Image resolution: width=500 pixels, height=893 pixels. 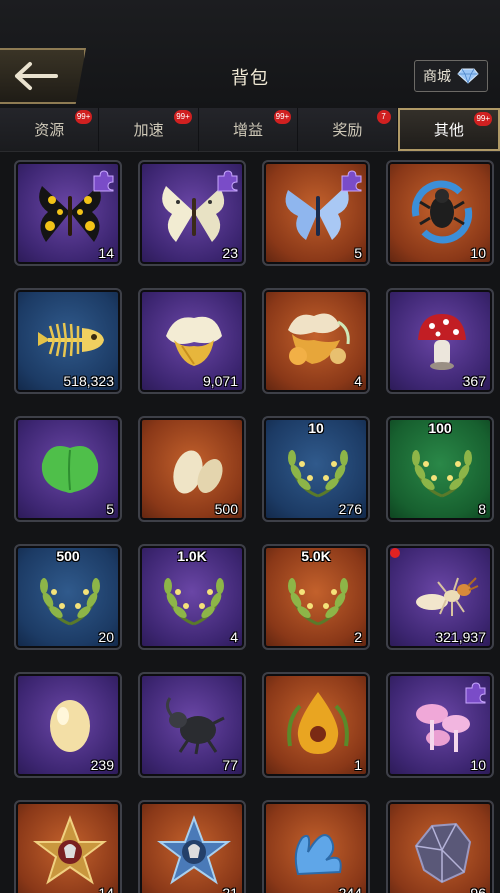 I want to click on inventory-slot: 77, so click(x=192, y=725).